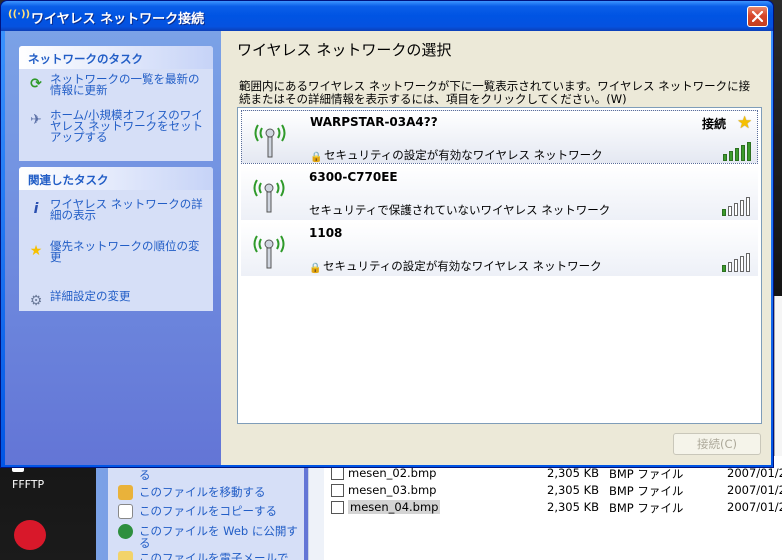  What do you see at coordinates (118, 19) in the screenshot?
I see `window-title: ワイヤレス ネットワーク接続` at bounding box center [118, 19].